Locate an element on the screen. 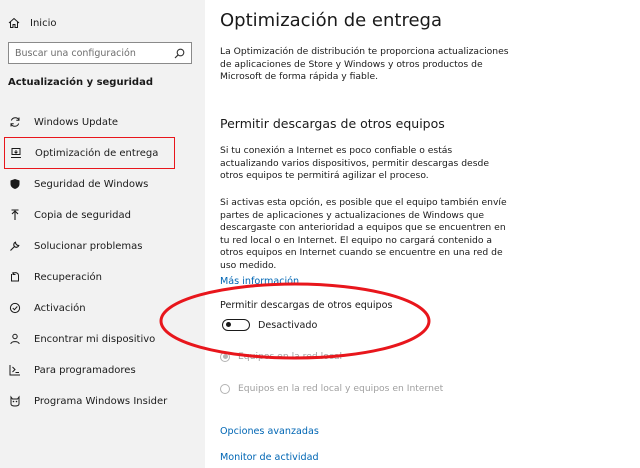  activation-check-icon is located at coordinates (15, 308).